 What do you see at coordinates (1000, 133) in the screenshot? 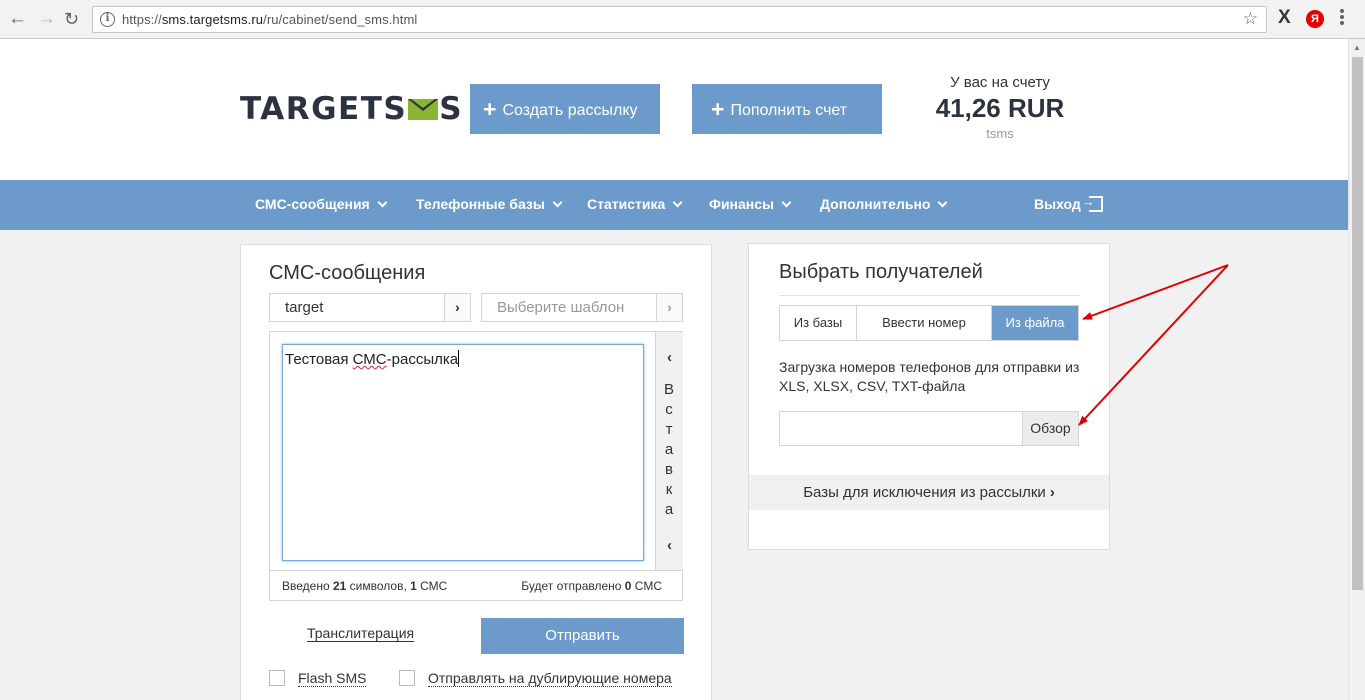
I see `username: tsms` at bounding box center [1000, 133].